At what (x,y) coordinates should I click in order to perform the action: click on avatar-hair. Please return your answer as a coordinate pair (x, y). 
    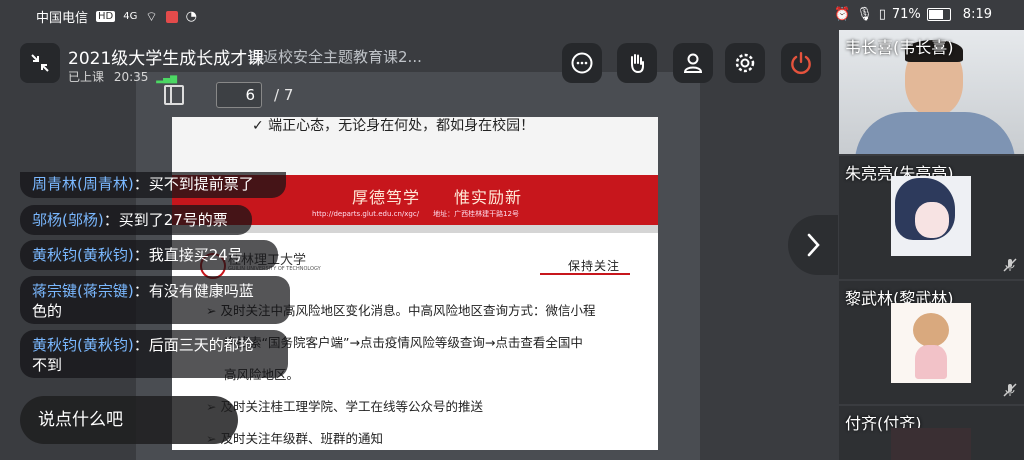
    Looking at the image, I should click on (931, 330).